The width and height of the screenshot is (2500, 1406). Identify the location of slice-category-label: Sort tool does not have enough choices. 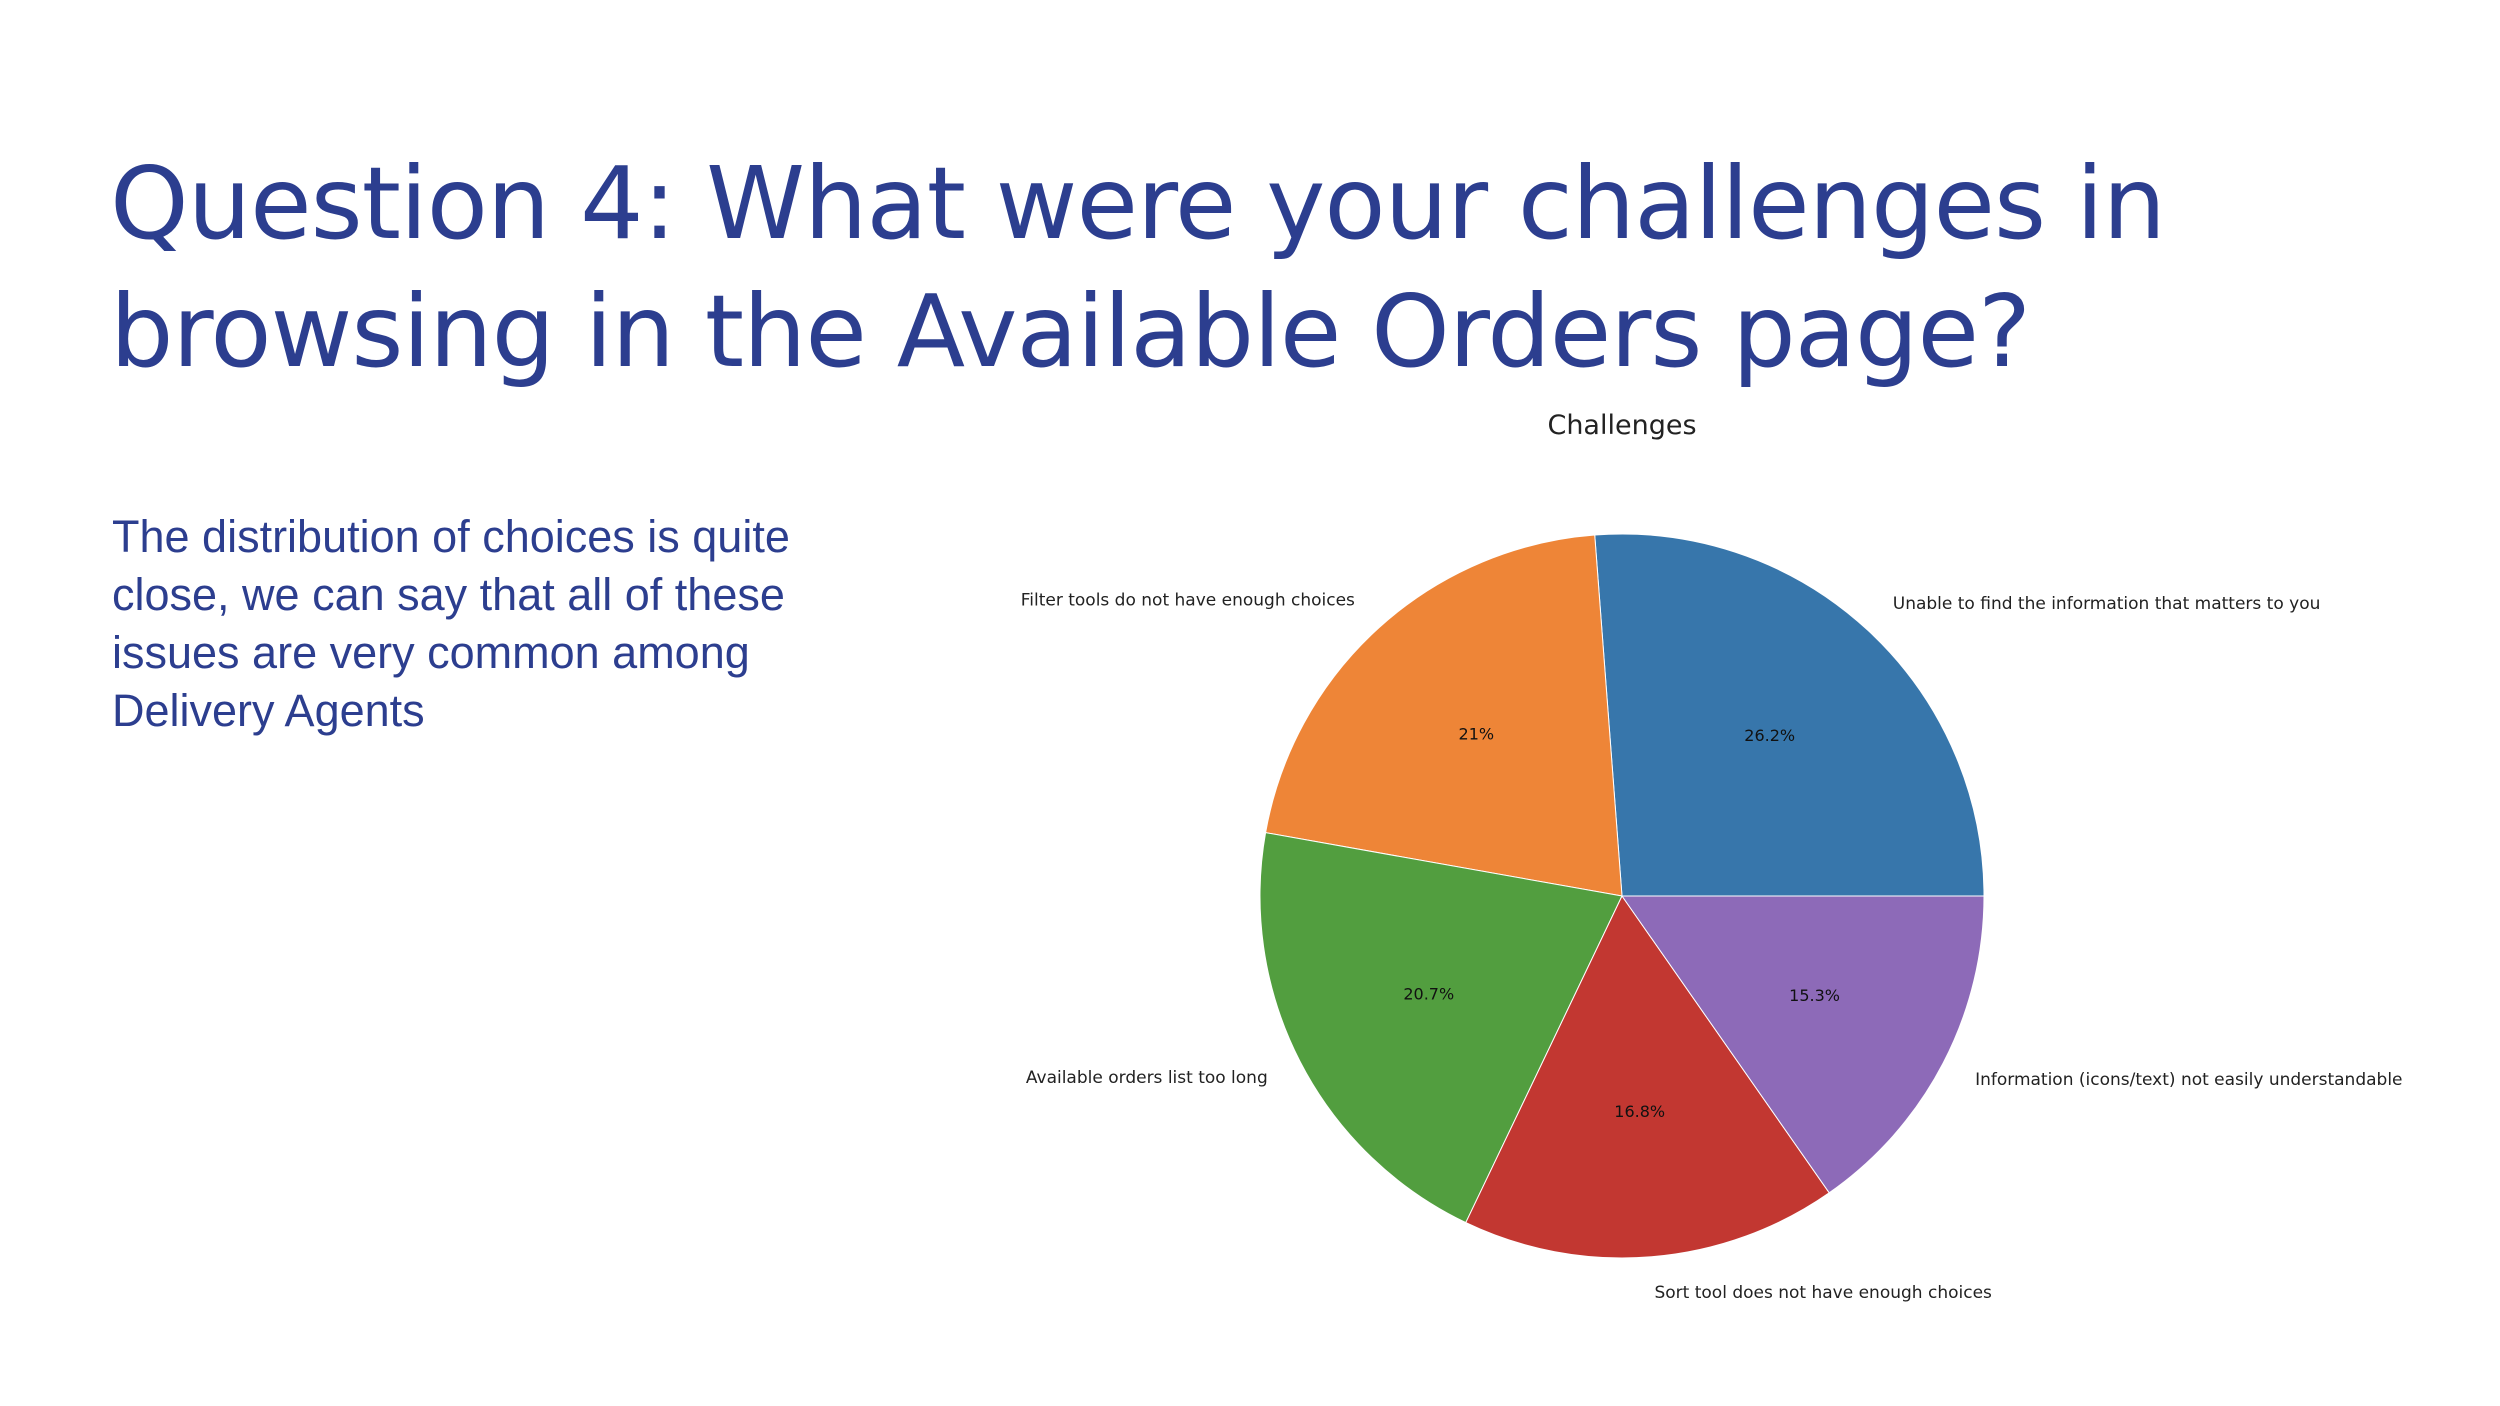
(1823, 1293).